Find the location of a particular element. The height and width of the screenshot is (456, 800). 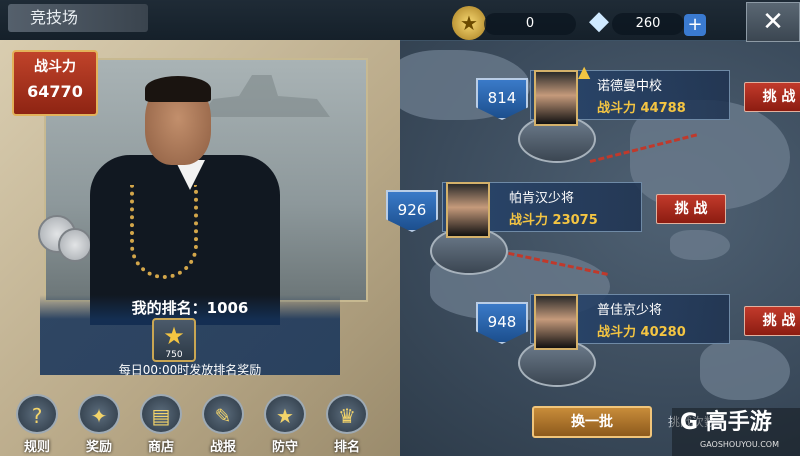

arrow-up-icon: ▲ is located at coordinates (584, 71).